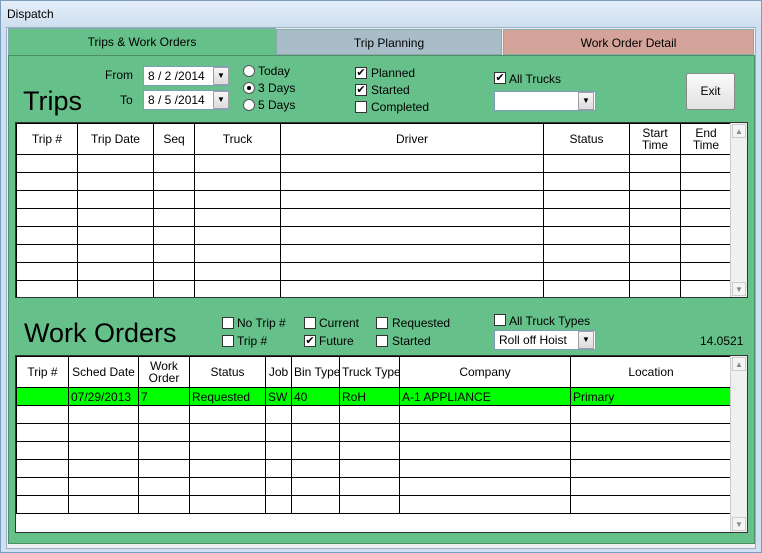 Image resolution: width=762 pixels, height=553 pixels. Describe the element at coordinates (739, 131) in the screenshot. I see `scroll-up-icon: ▲` at that location.